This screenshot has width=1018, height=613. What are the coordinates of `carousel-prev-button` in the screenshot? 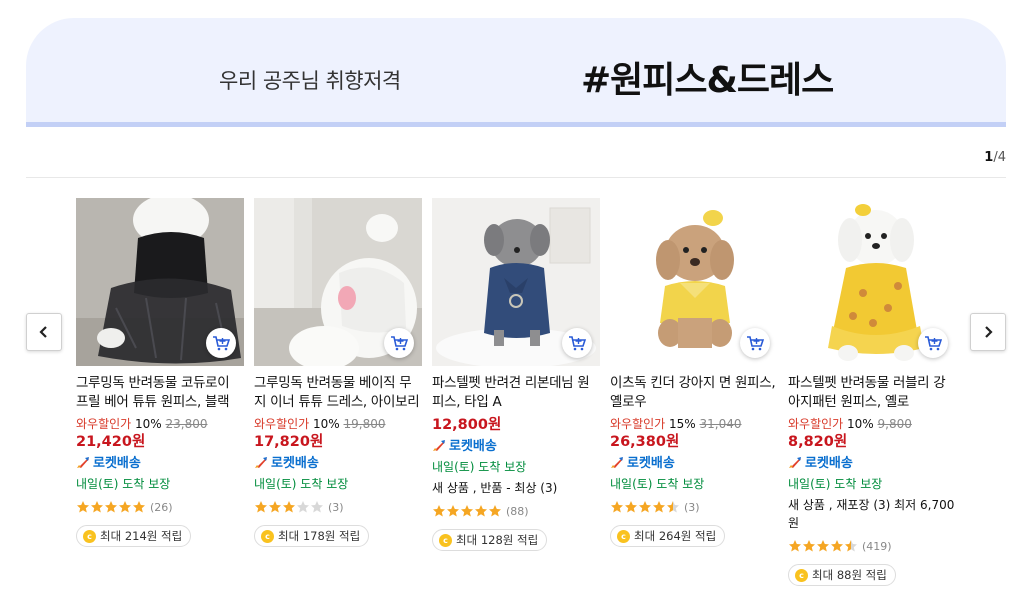 It's located at (44, 332).